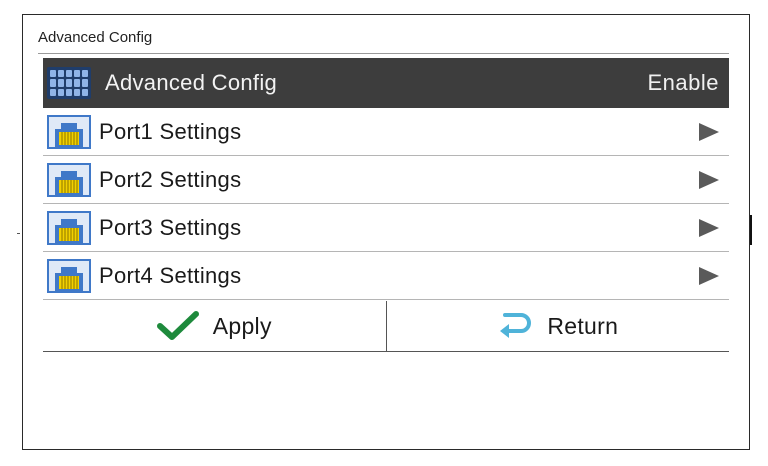  Describe the element at coordinates (170, 131) in the screenshot. I see `port-label: Port1 Settings` at that location.